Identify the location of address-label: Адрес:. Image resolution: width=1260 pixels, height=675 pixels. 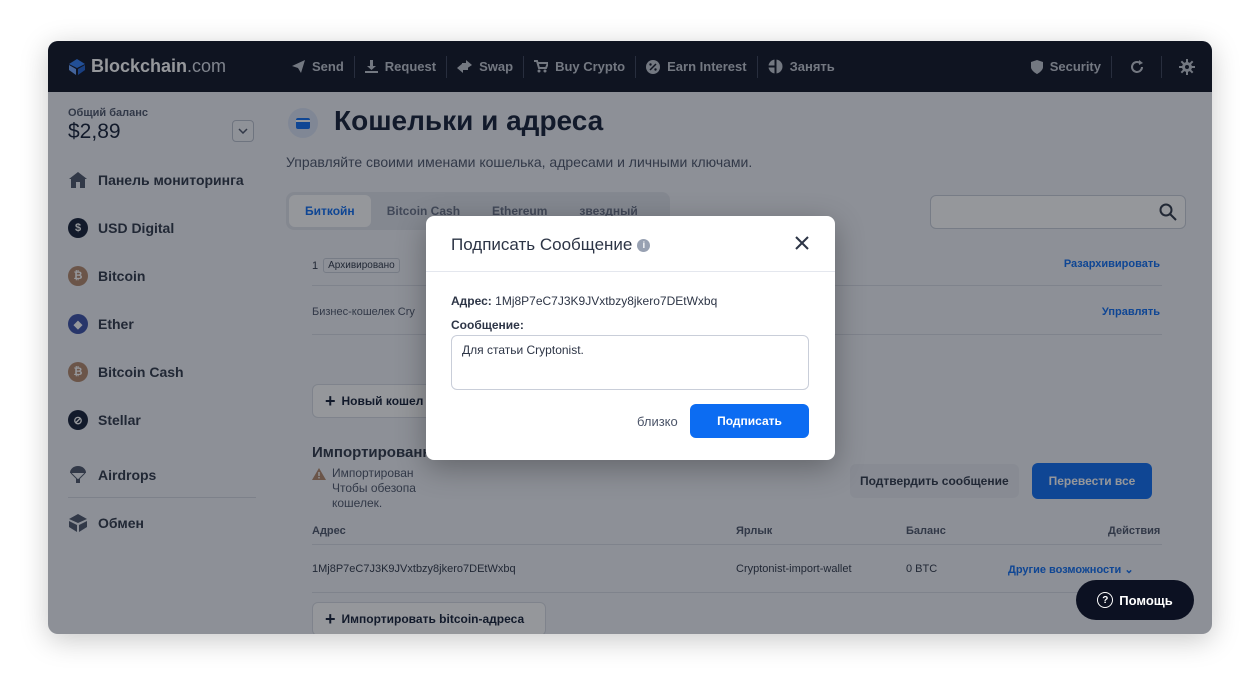
(471, 301).